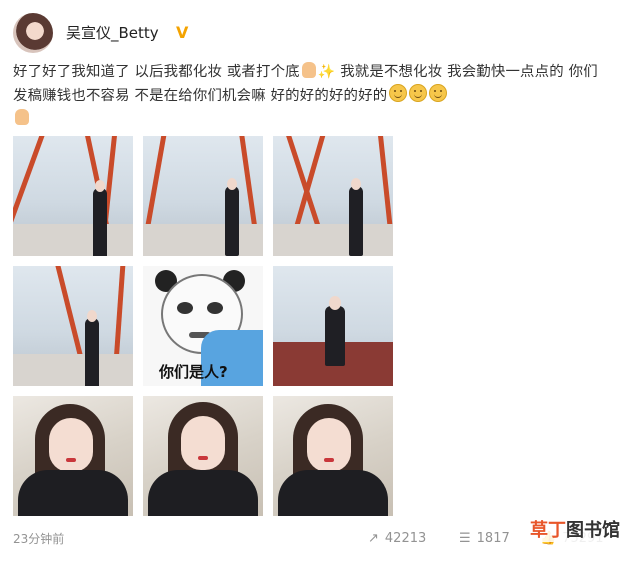 The height and width of the screenshot is (563, 631). I want to click on avatar, so click(33, 33).